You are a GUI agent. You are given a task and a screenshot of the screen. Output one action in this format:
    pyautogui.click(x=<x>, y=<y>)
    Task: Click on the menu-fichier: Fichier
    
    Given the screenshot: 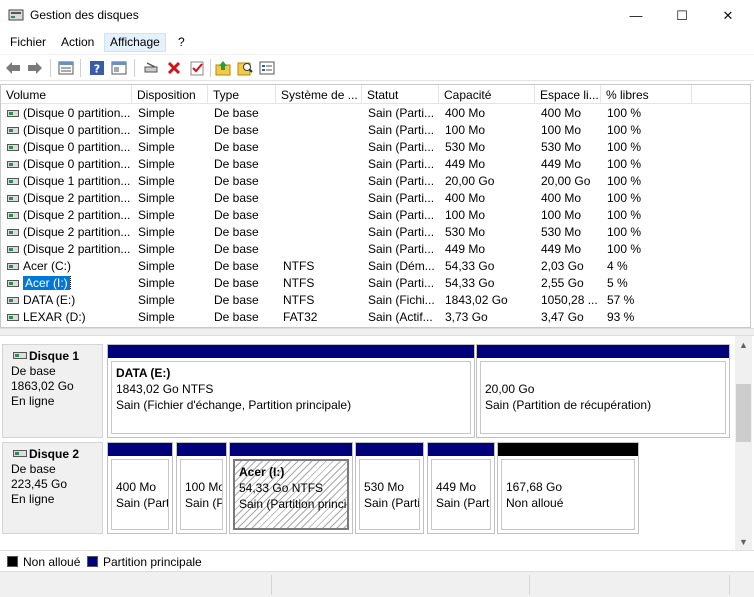 What is the action you would take?
    pyautogui.click(x=28, y=42)
    